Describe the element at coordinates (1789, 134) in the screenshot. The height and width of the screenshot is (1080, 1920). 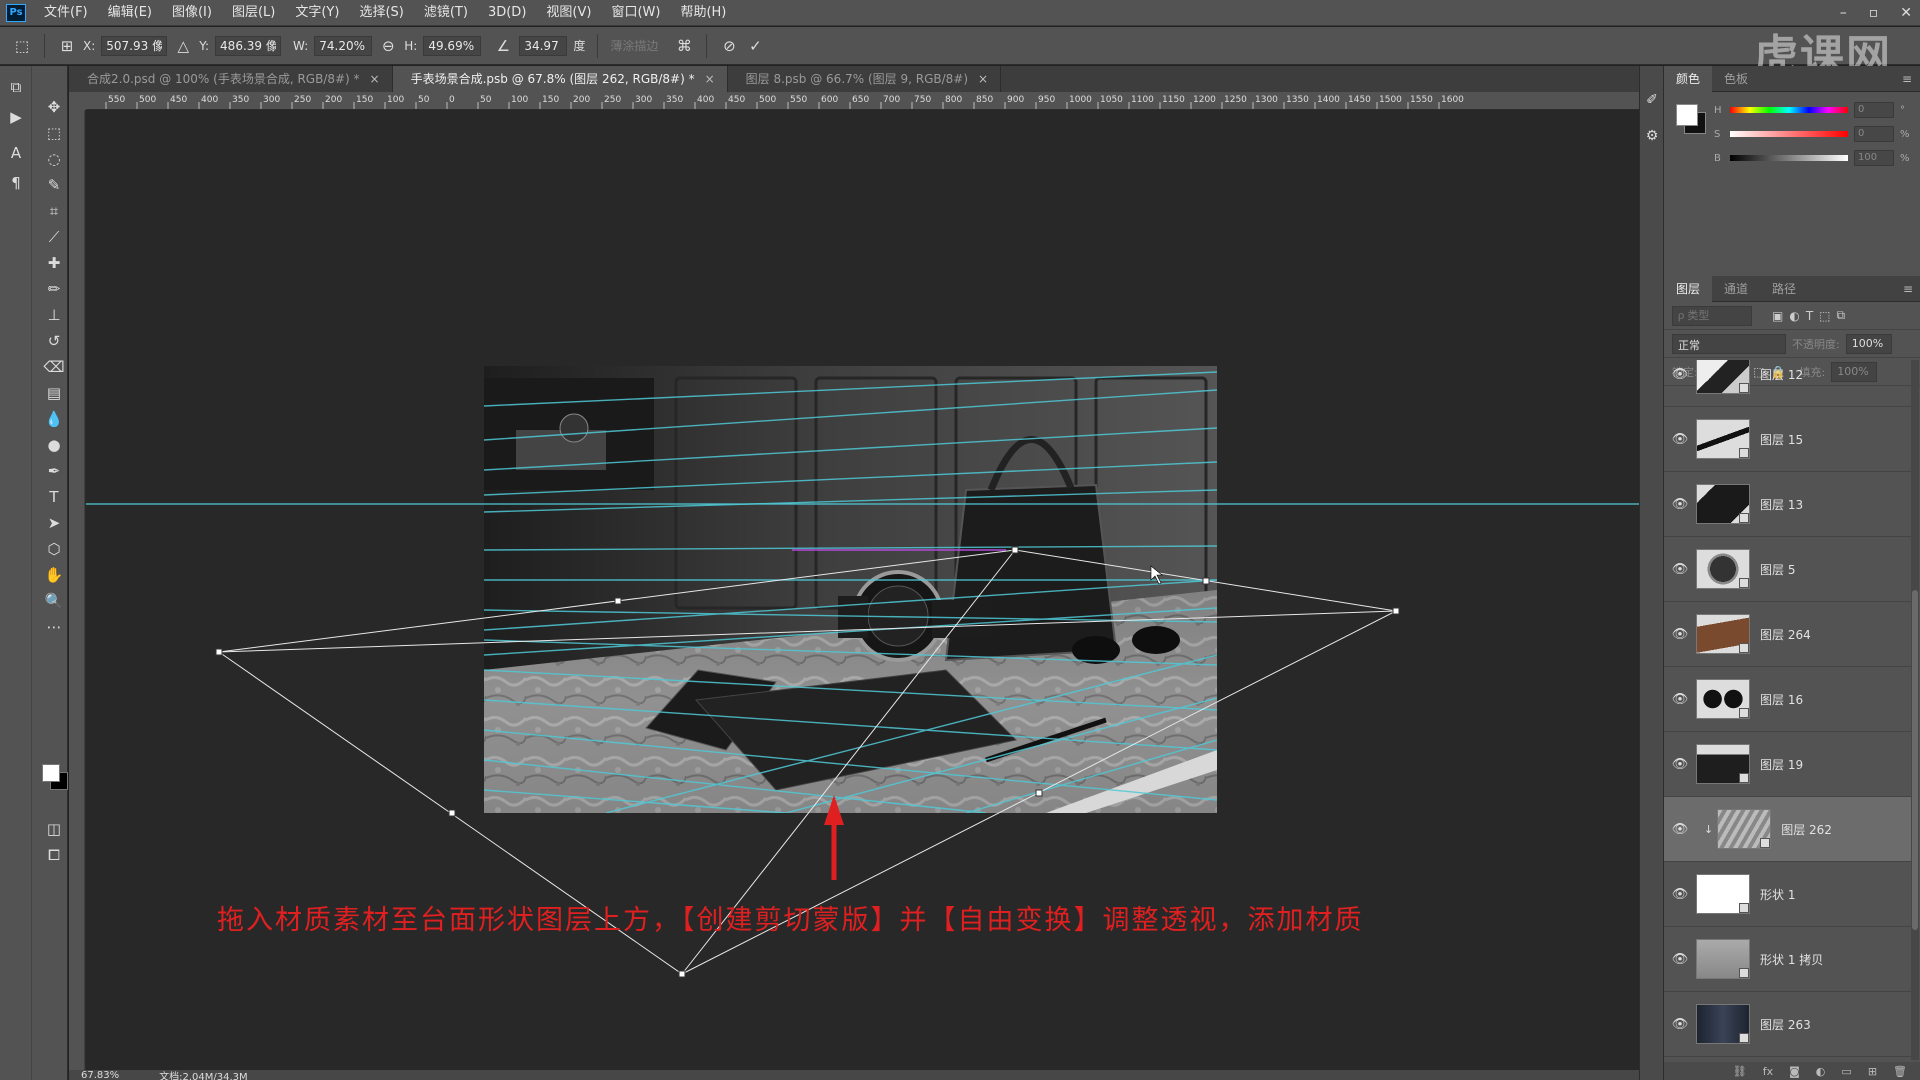
I see `saturation-slider` at that location.